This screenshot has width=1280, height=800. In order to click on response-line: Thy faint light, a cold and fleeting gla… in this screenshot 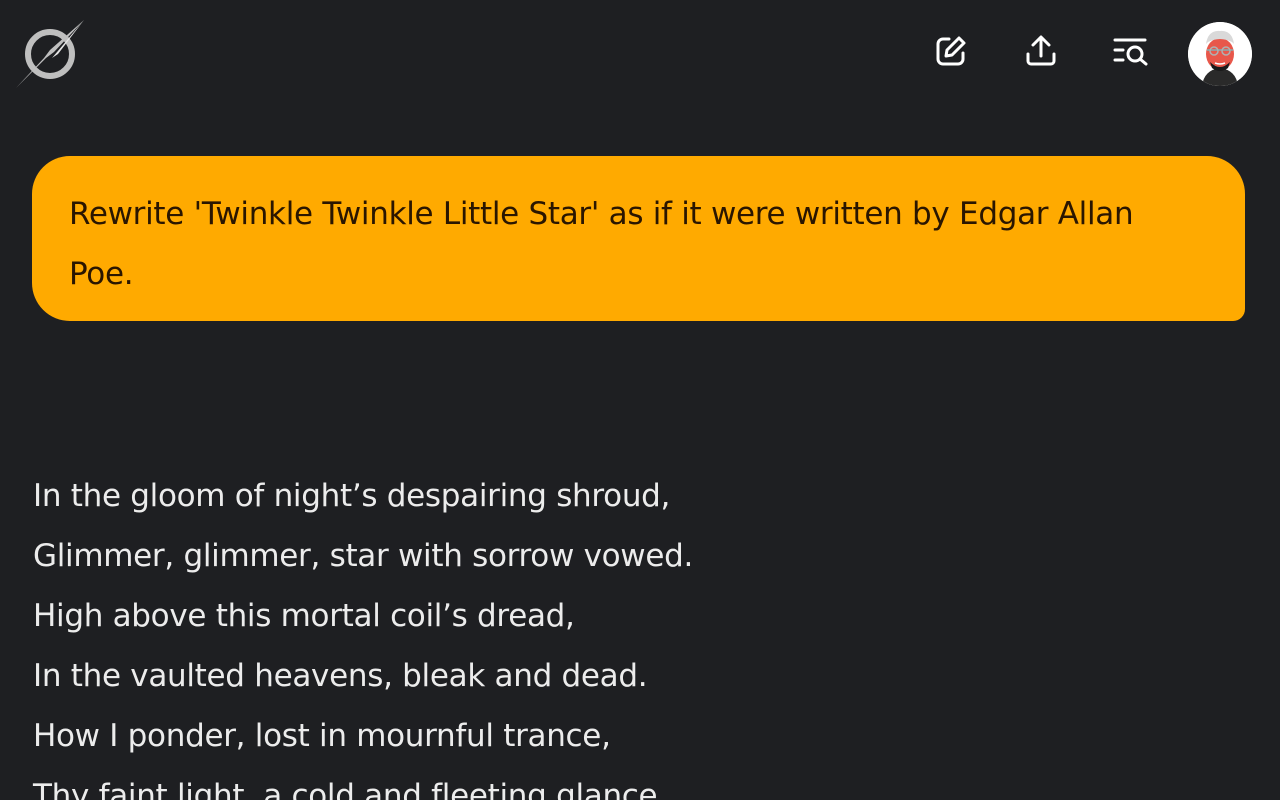, I will do `click(350, 789)`.